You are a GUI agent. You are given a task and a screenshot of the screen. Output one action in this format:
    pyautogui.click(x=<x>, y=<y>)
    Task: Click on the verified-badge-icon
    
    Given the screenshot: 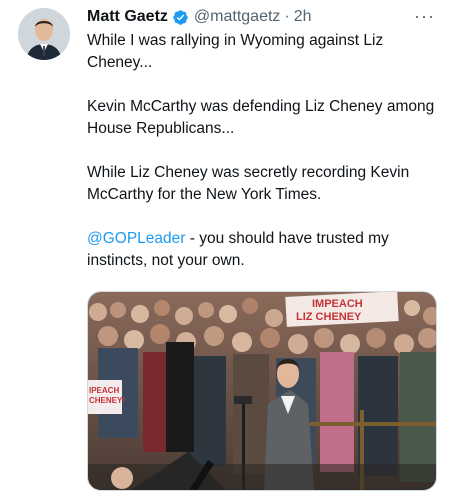 What is the action you would take?
    pyautogui.click(x=180, y=17)
    